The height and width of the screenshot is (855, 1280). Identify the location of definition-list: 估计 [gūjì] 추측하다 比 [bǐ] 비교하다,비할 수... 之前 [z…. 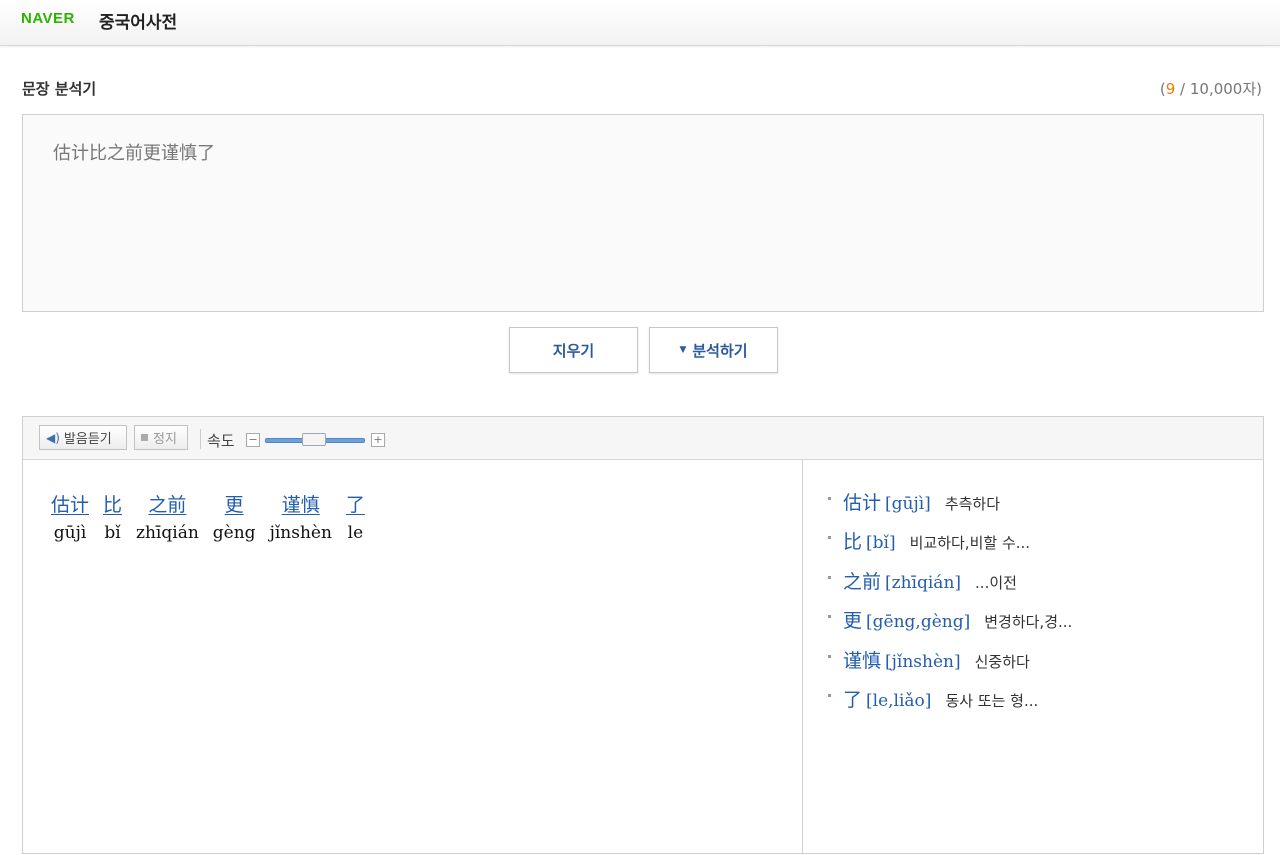
(949, 606).